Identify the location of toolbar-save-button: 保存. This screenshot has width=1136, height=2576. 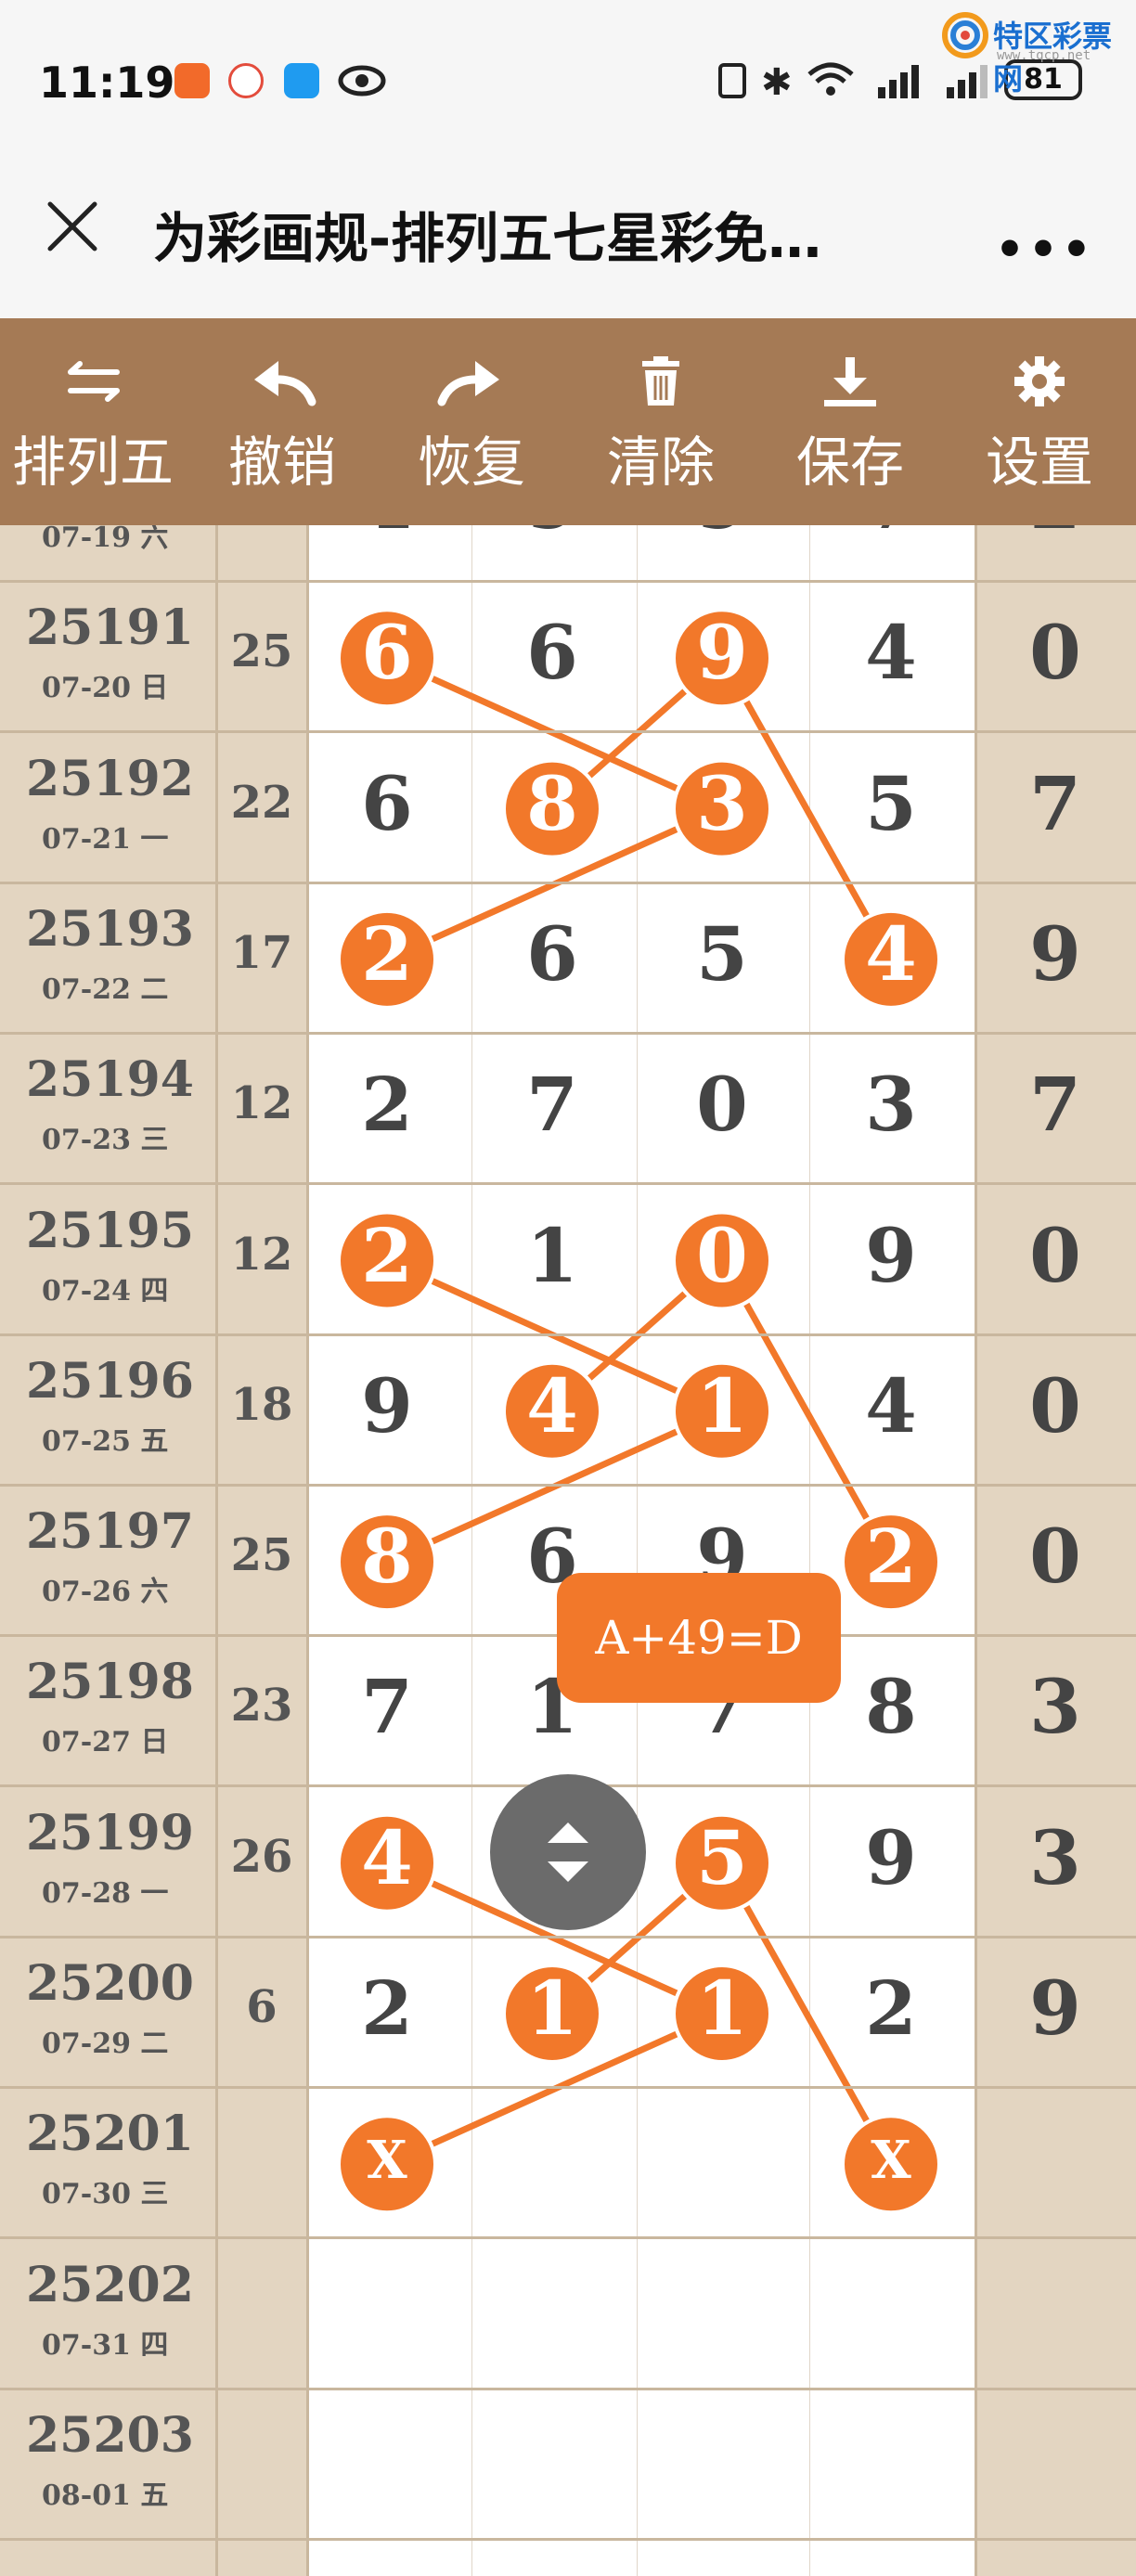
(850, 421).